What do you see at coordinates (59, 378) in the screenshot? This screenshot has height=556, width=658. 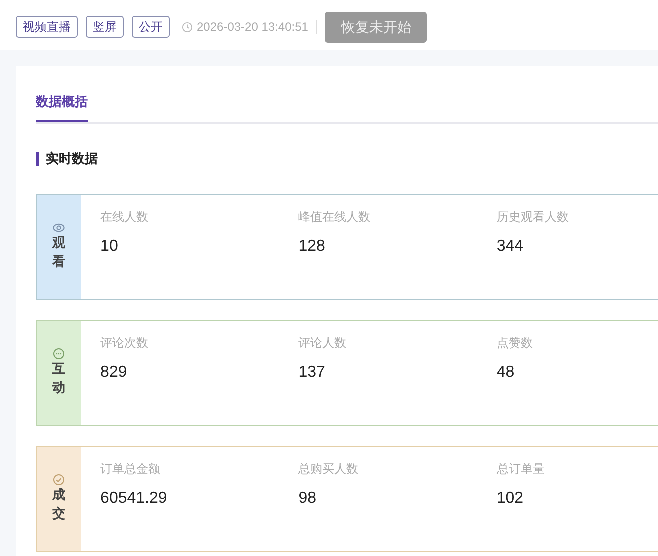 I see `category-label: 互动` at bounding box center [59, 378].